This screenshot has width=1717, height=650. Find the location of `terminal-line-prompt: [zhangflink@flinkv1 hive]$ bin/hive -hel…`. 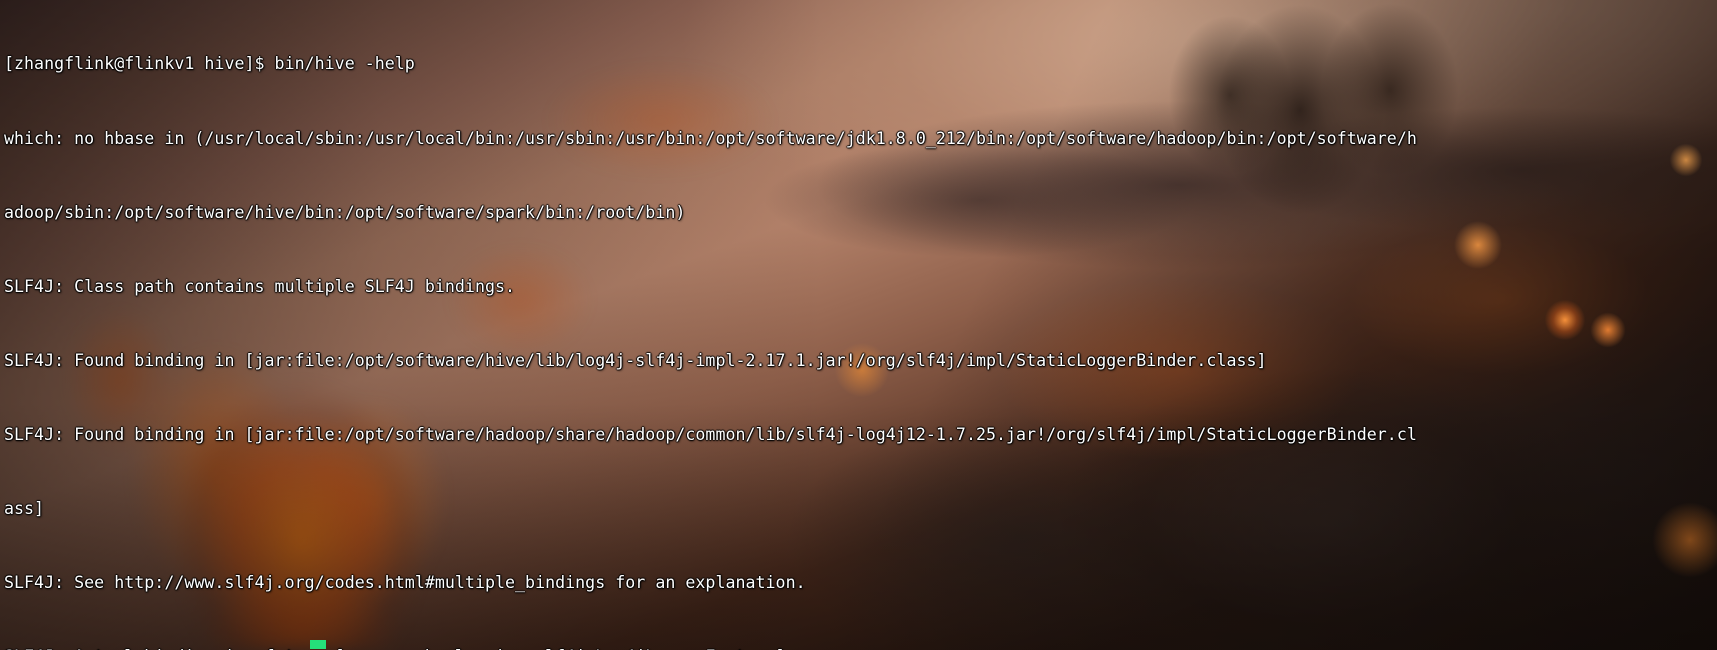

terminal-line-prompt: [zhangflink@flinkv1 hive]$ bin/hive -hel… is located at coordinates (209, 64).